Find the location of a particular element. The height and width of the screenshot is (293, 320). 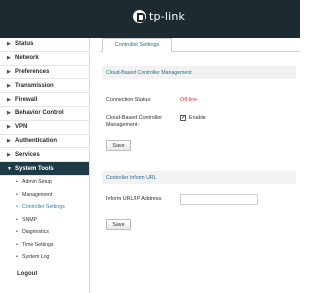

connection-status-value: Off-line is located at coordinates (189, 100).